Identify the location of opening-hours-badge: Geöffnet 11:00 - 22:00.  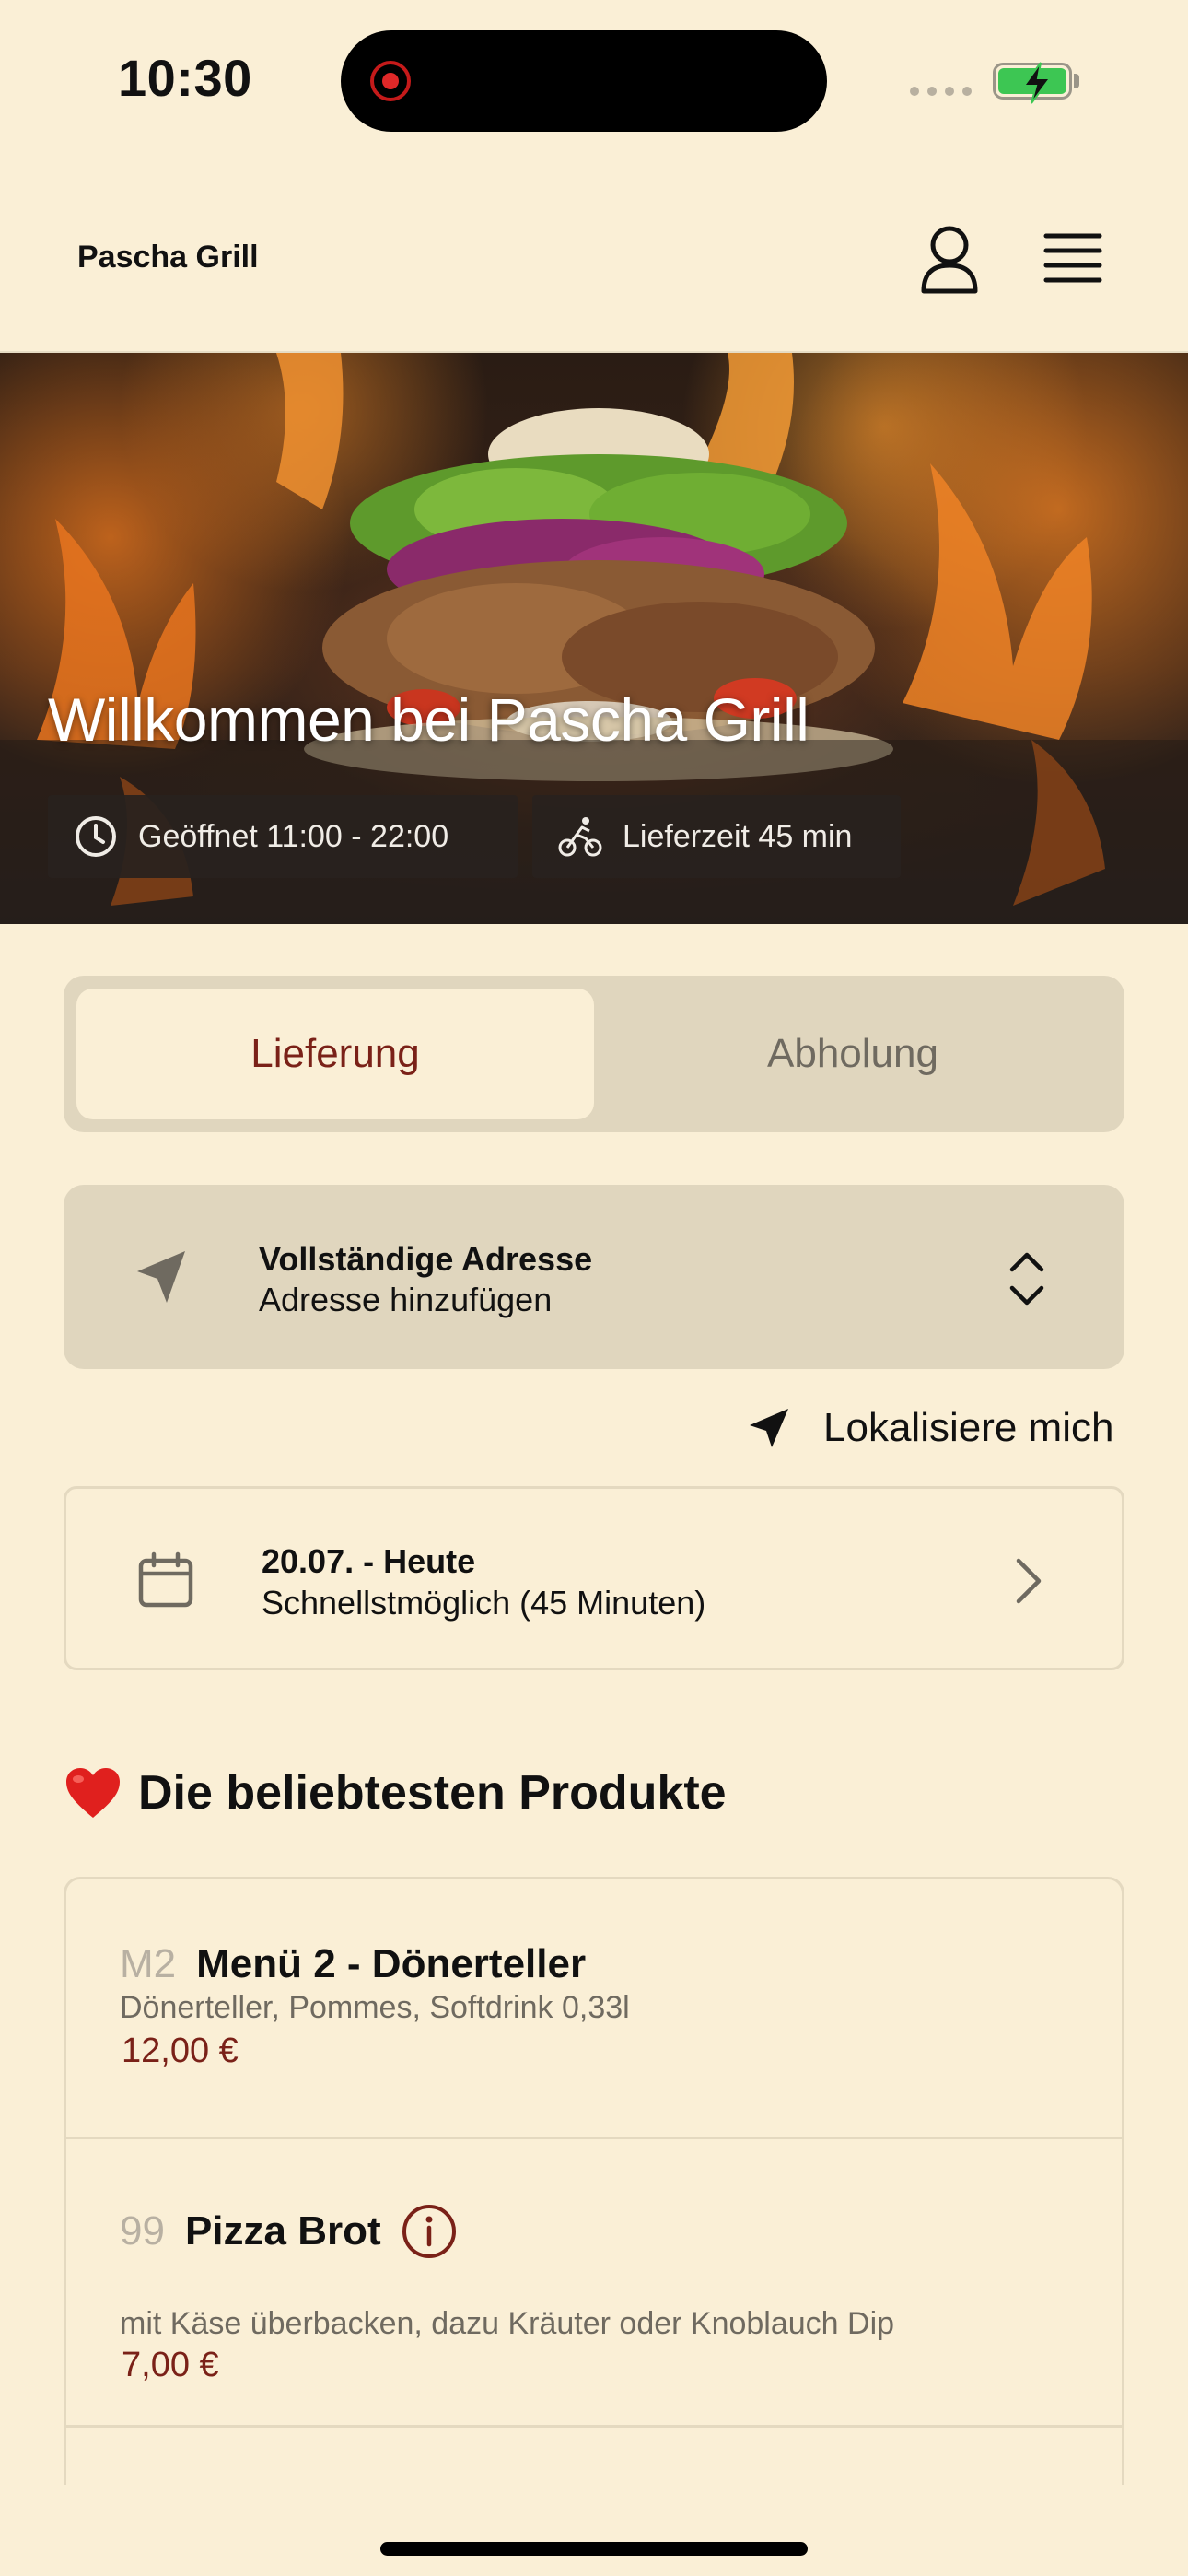
(283, 837).